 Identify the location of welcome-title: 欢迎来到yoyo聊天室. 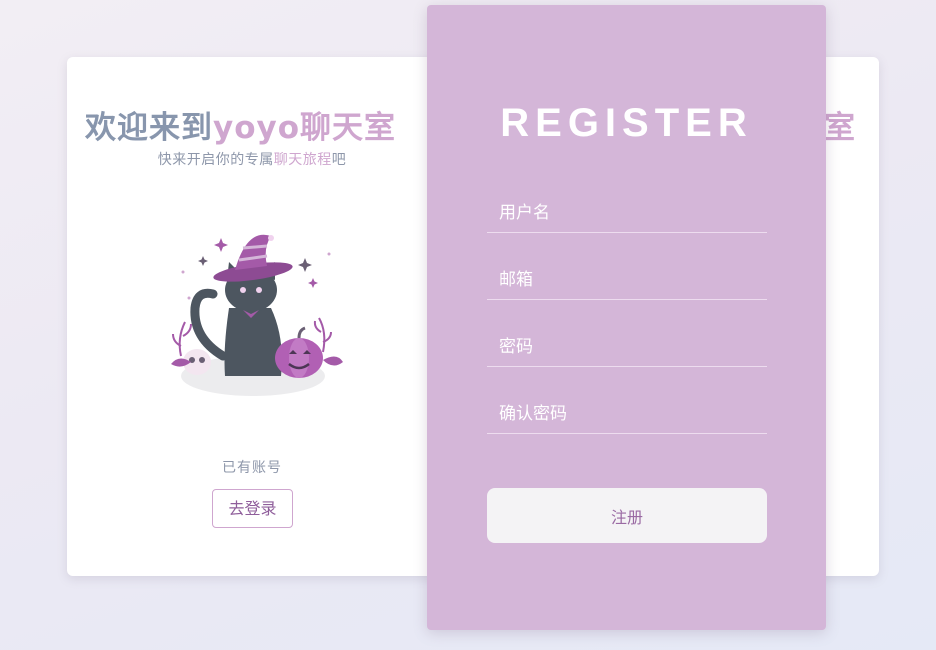
(240, 128).